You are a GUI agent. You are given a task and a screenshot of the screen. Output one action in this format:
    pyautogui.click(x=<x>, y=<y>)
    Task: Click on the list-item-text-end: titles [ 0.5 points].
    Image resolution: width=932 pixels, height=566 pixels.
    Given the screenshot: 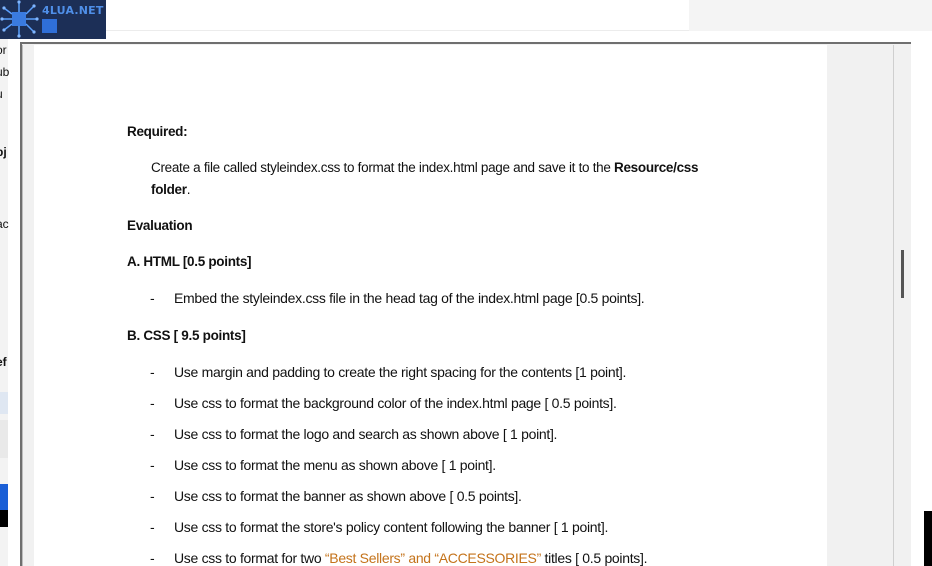 What is the action you would take?
    pyautogui.click(x=594, y=558)
    